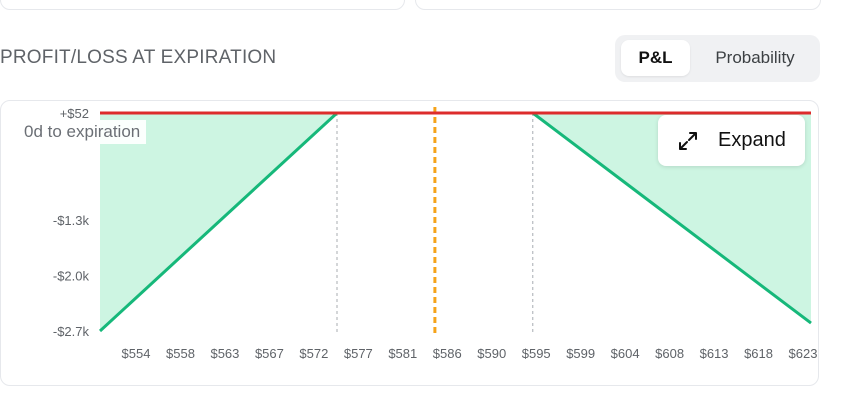  I want to click on expand-button: Expand, so click(731, 140).